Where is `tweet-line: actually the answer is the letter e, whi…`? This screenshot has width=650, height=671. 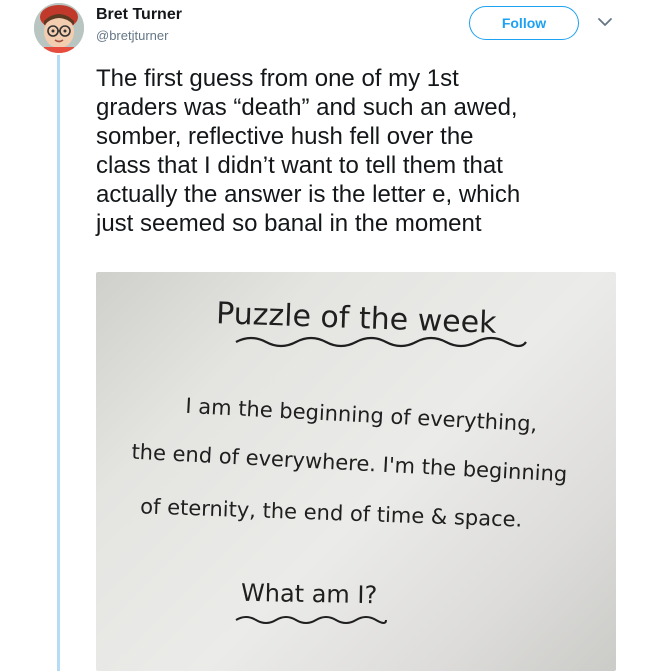
tweet-line: actually the answer is the letter e, whi… is located at coordinates (308, 194).